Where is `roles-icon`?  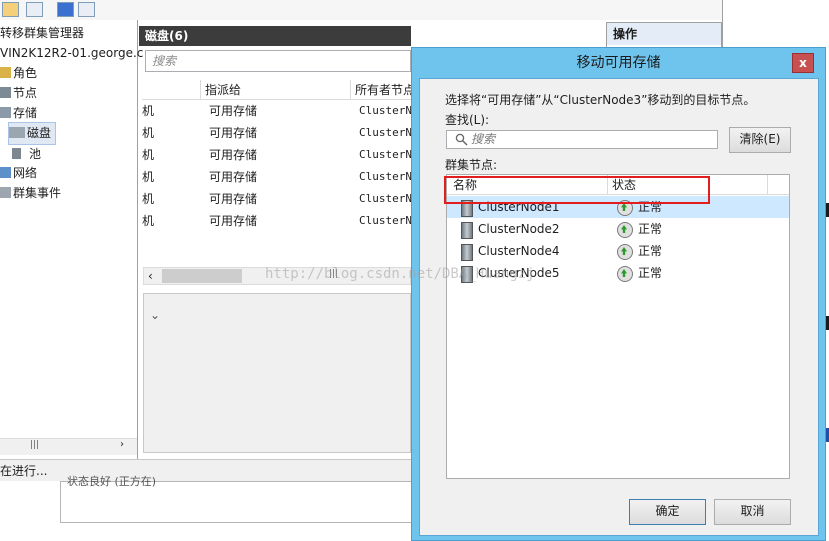
roles-icon is located at coordinates (5, 72).